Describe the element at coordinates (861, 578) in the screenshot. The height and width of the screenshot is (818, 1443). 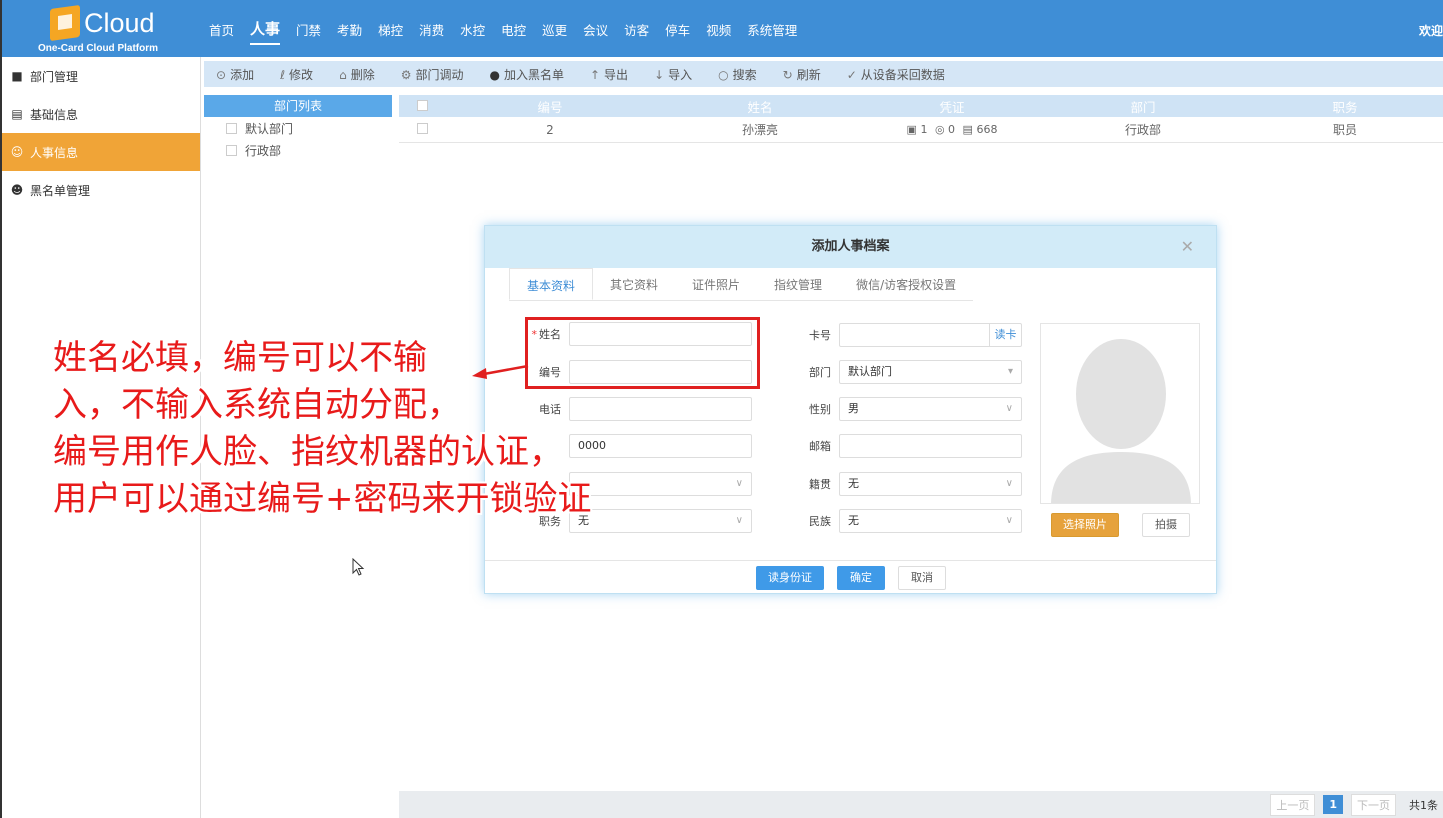
I see `confirm-button: 确定` at that location.